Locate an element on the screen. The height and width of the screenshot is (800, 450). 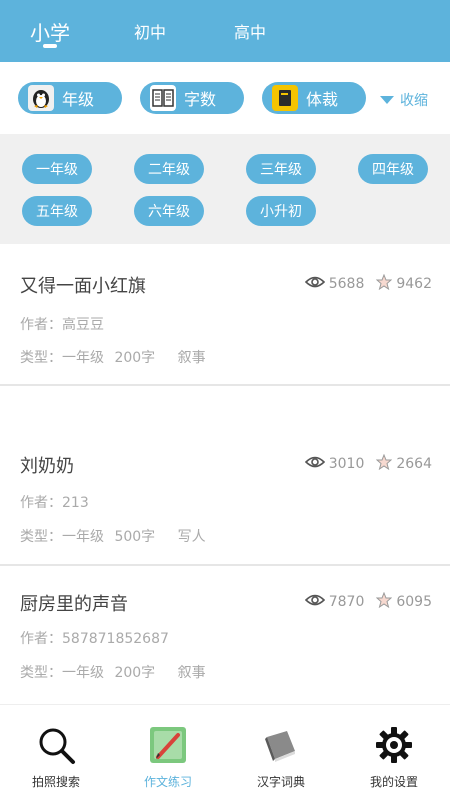
book-icon is located at coordinates (281, 745).